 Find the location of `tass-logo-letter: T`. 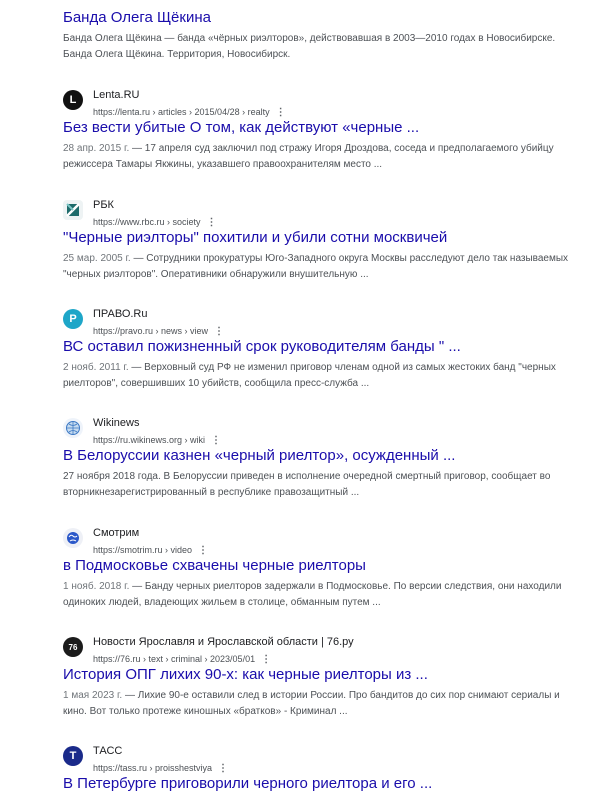

tass-logo-letter: T is located at coordinates (73, 756).